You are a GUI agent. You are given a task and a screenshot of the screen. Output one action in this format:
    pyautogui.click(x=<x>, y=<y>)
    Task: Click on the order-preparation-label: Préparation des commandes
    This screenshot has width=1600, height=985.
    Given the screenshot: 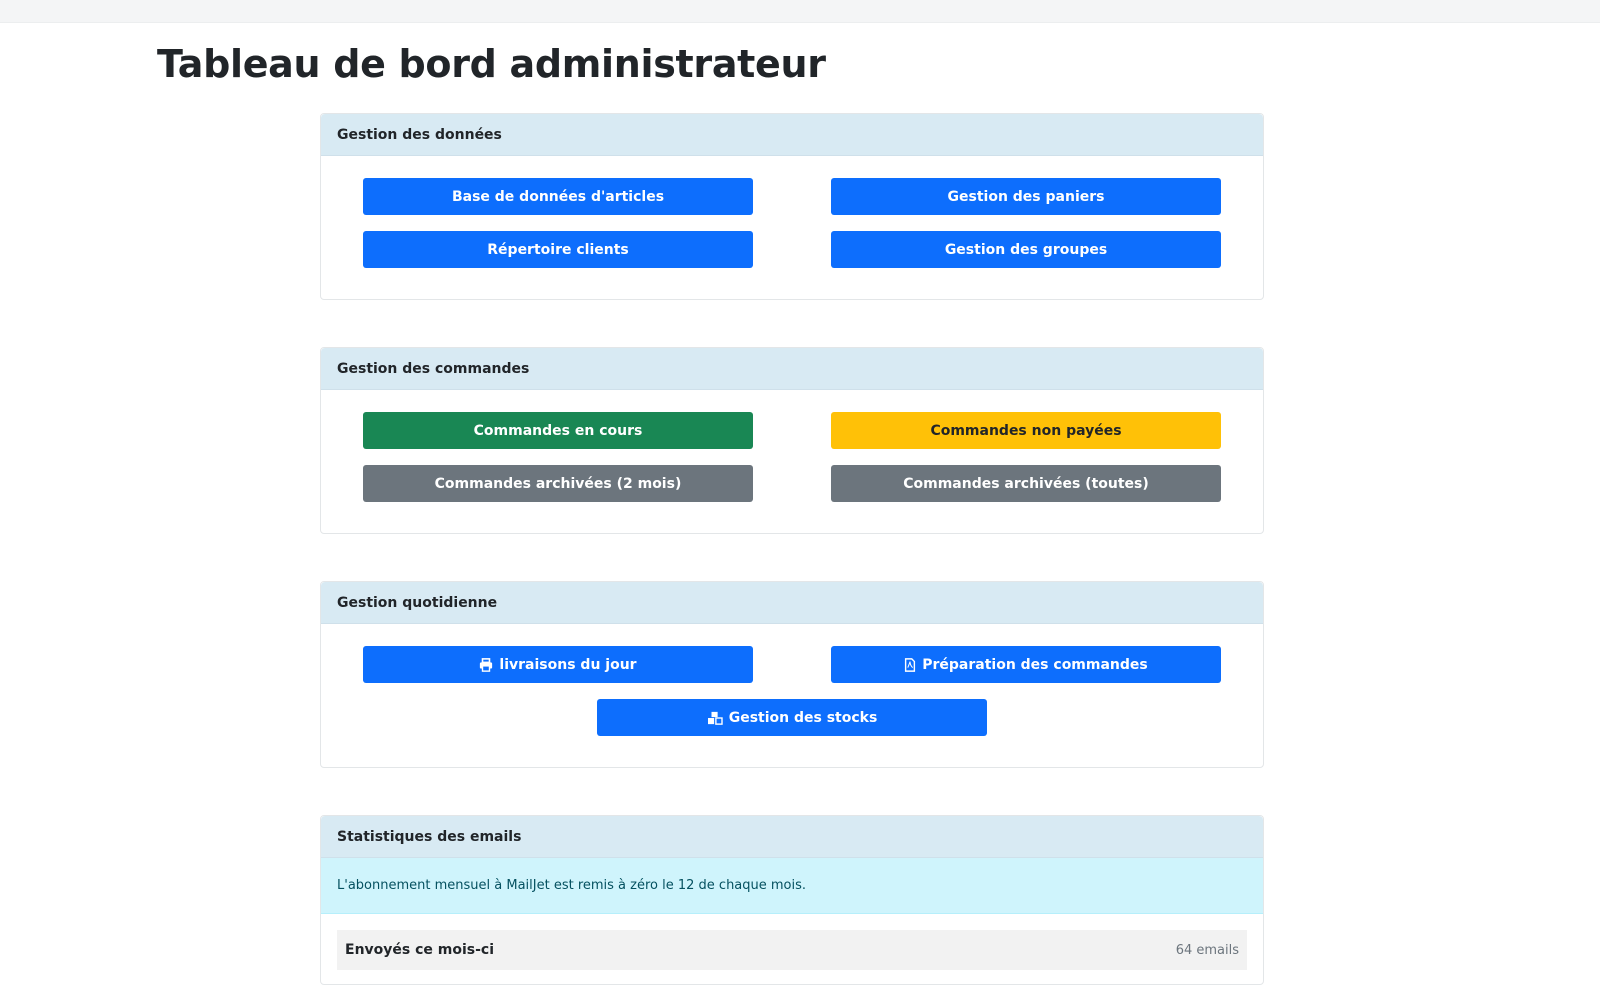 What is the action you would take?
    pyautogui.click(x=1035, y=664)
    